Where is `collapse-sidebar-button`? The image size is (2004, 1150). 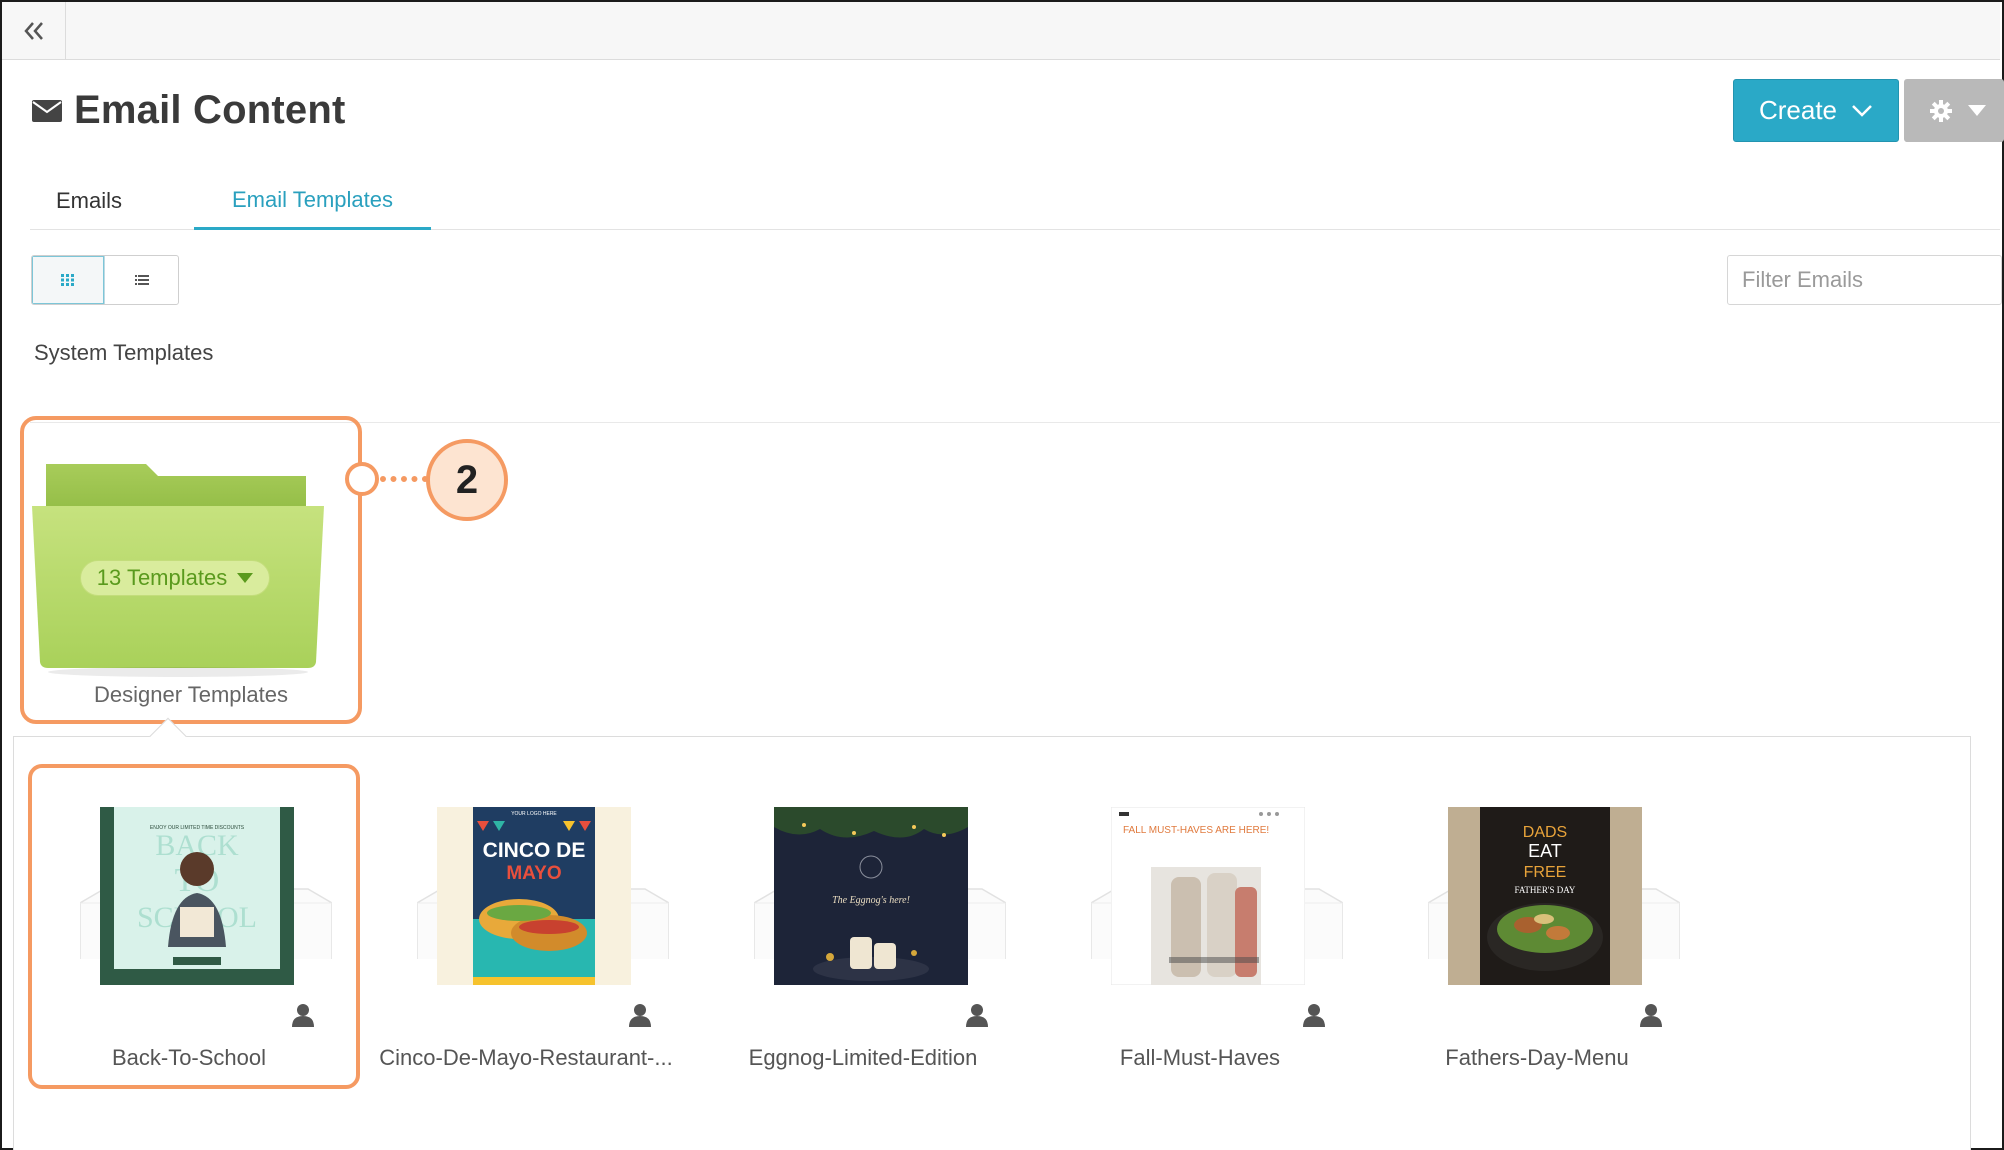
collapse-sidebar-button is located at coordinates (34, 31).